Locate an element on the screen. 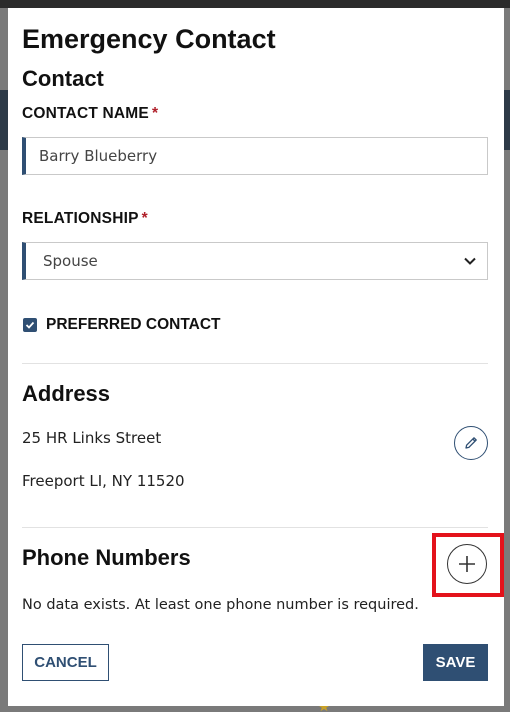  edit-address-button is located at coordinates (471, 443).